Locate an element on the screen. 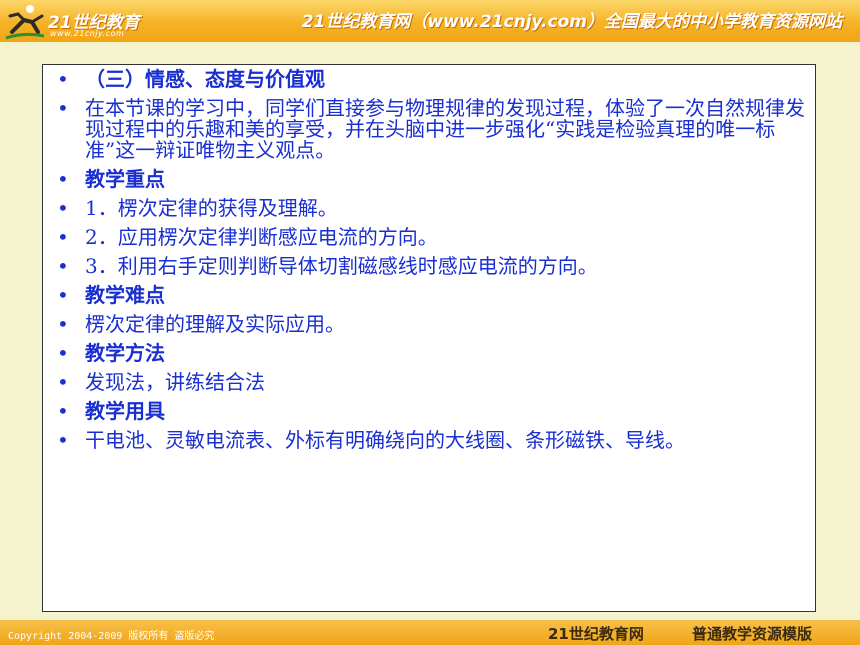 The height and width of the screenshot is (645, 860). bullet-text: 教学重点 is located at coordinates (125, 179).